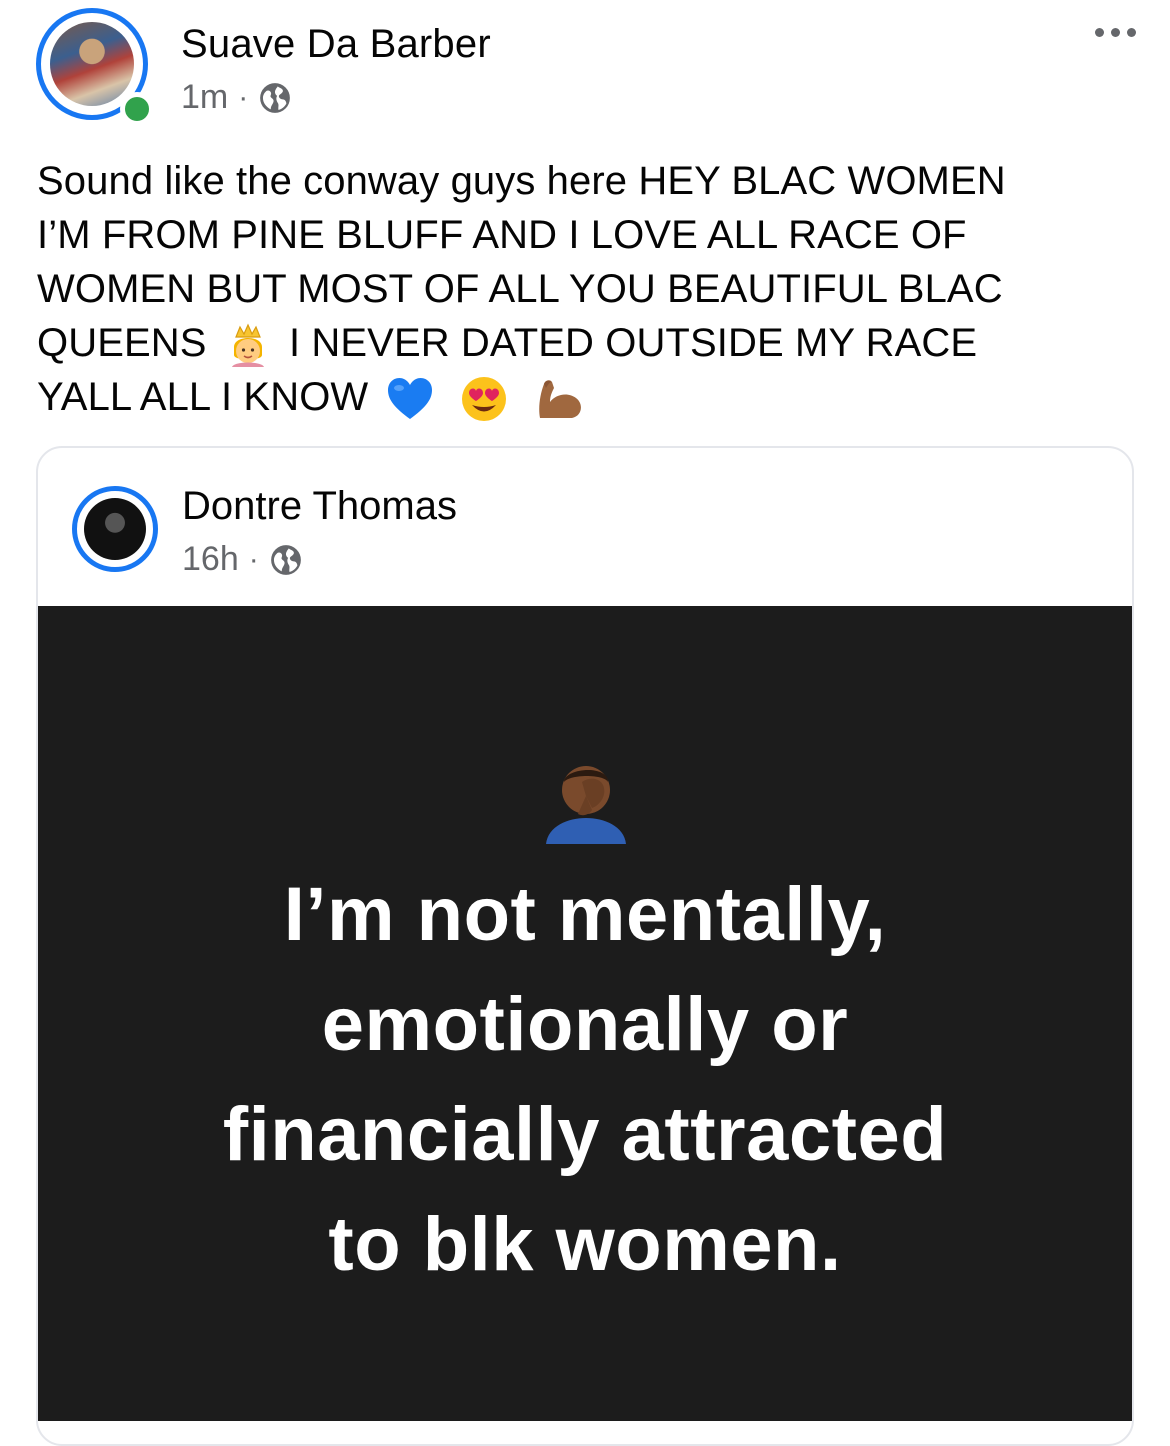 This screenshot has height=1446, width=1170. Describe the element at coordinates (210, 559) in the screenshot. I see `shared-post-time: 16h` at that location.